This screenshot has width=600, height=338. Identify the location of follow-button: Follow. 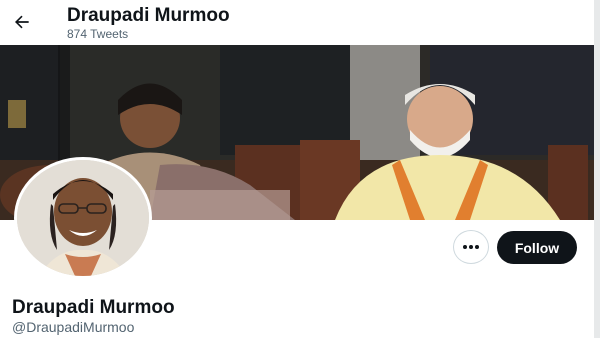
(537, 247).